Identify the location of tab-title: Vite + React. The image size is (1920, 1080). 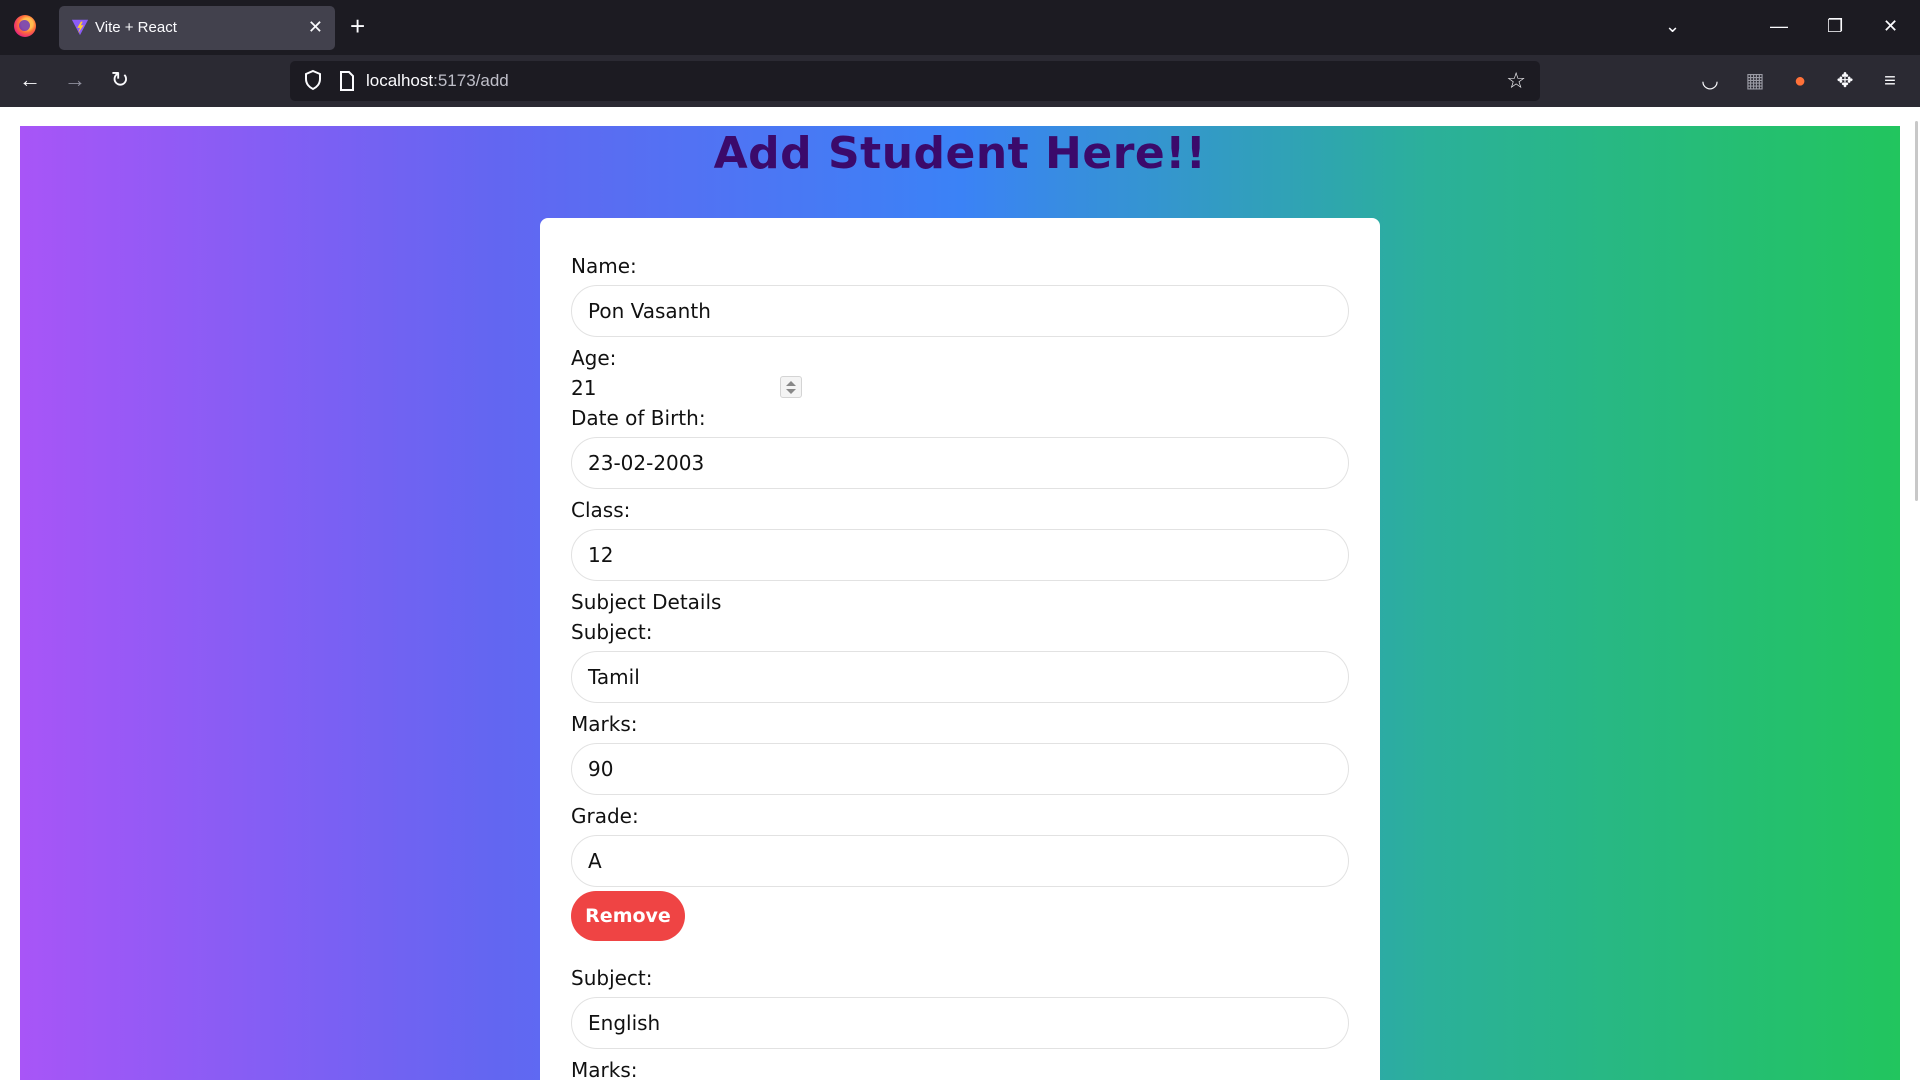
(136, 27).